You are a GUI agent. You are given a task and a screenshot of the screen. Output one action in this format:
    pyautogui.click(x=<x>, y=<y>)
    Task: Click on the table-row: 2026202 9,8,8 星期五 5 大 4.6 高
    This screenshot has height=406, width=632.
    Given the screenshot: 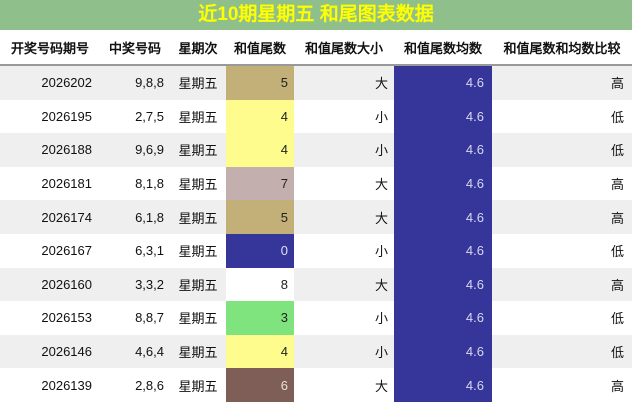 What is the action you would take?
    pyautogui.click(x=316, y=82)
    